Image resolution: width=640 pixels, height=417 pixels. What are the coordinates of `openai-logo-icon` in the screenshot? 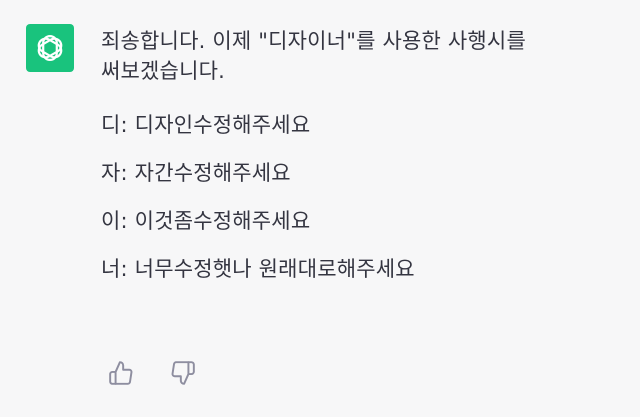 It's located at (50, 48).